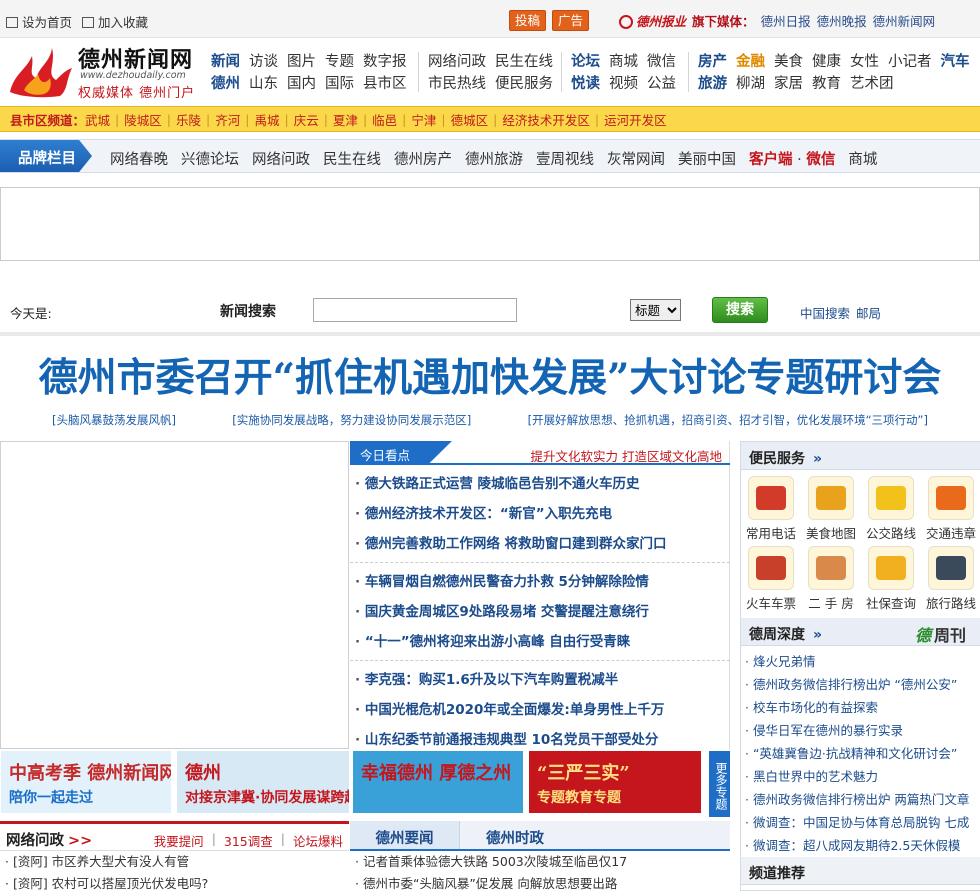 The height and width of the screenshot is (891, 980). I want to click on county-link: 运河开发区, so click(635, 119).